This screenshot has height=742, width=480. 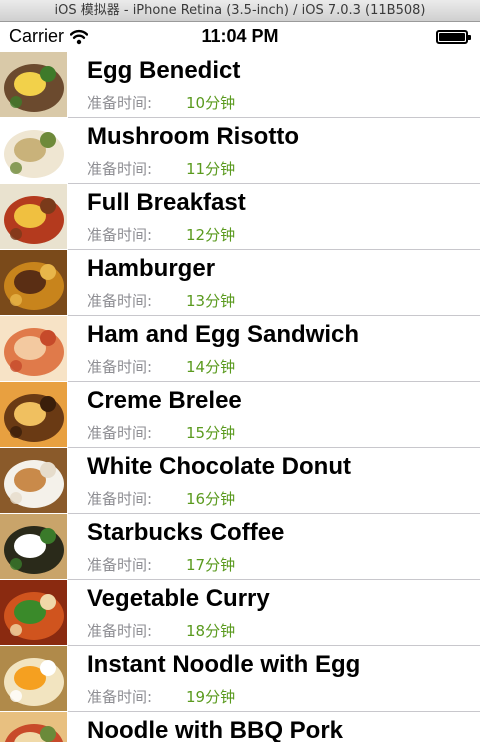 I want to click on mushroom-risotto-photo, so click(x=33, y=150).